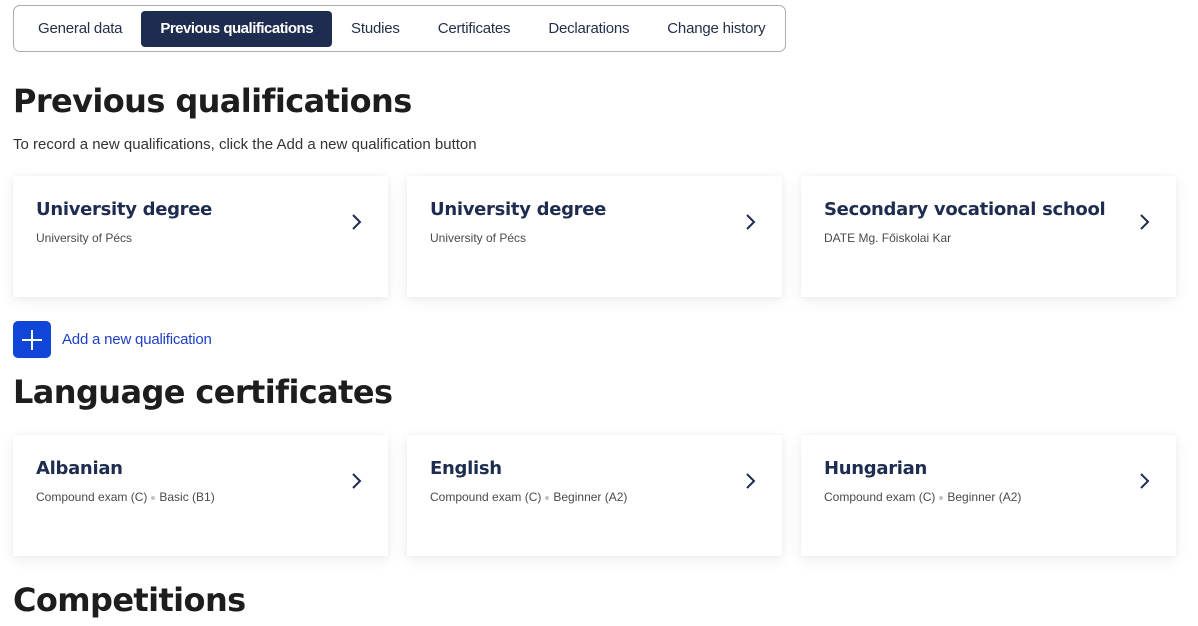 This screenshot has width=1198, height=626. I want to click on card-subtitle: Compound exam (C) Basic (B1), so click(125, 497).